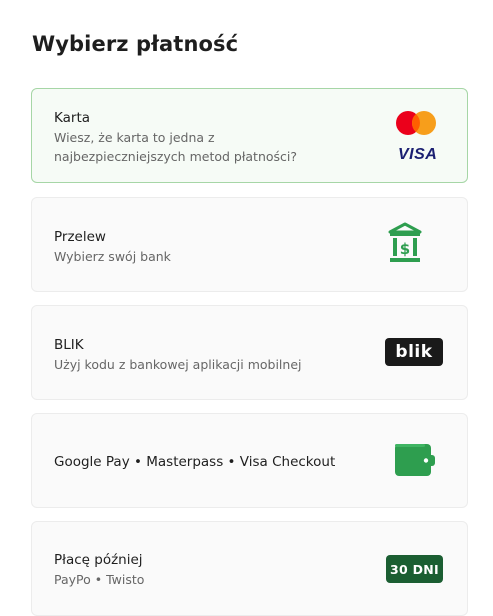 This screenshot has width=493, height=616. What do you see at coordinates (99, 579) in the screenshot?
I see `payment-option-description: PayPo • Twisto` at bounding box center [99, 579].